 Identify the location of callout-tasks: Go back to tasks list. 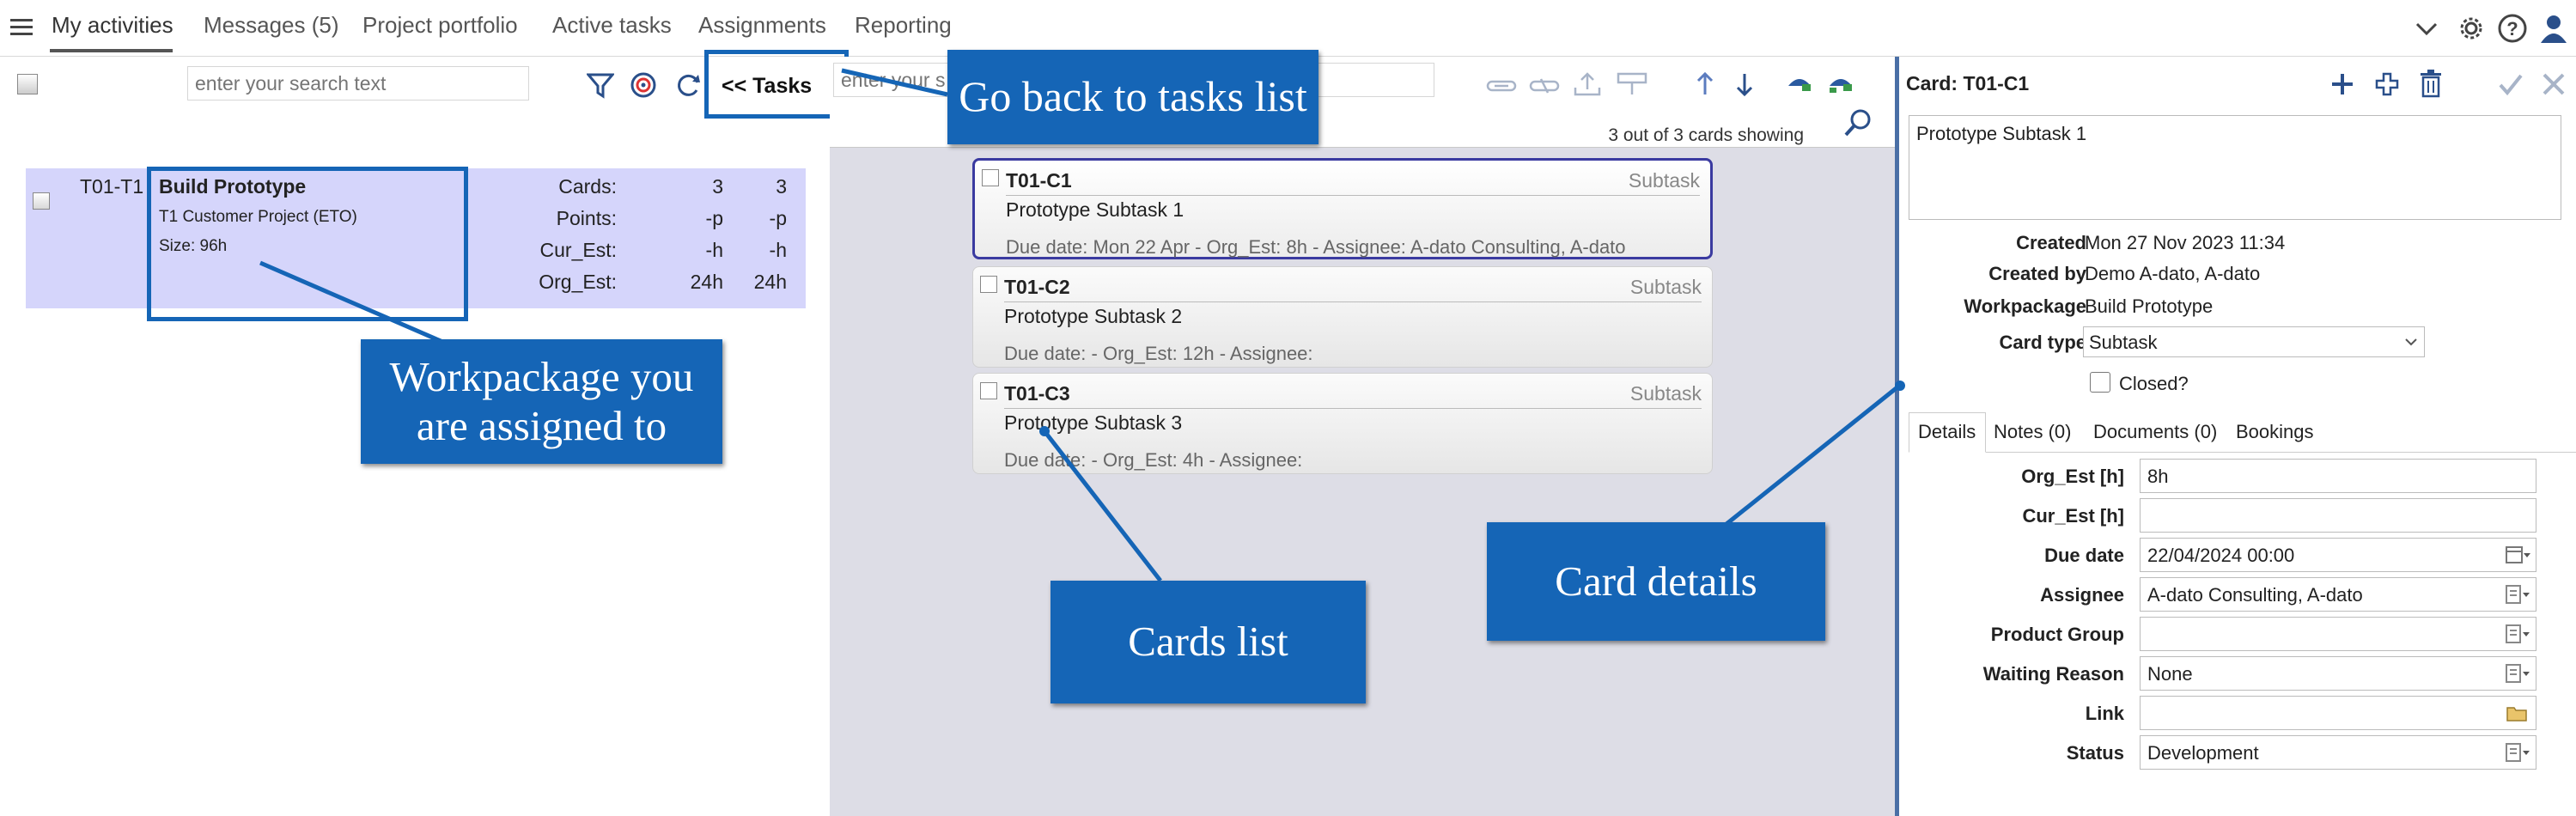
(1132, 97).